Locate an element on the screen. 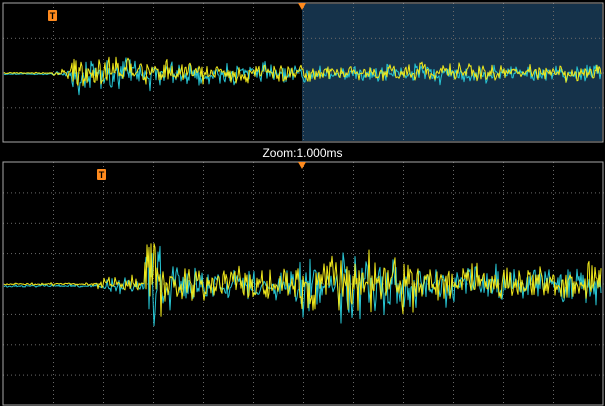 The height and width of the screenshot is (406, 605). overview-trigger-position-marker: T is located at coordinates (52, 15).